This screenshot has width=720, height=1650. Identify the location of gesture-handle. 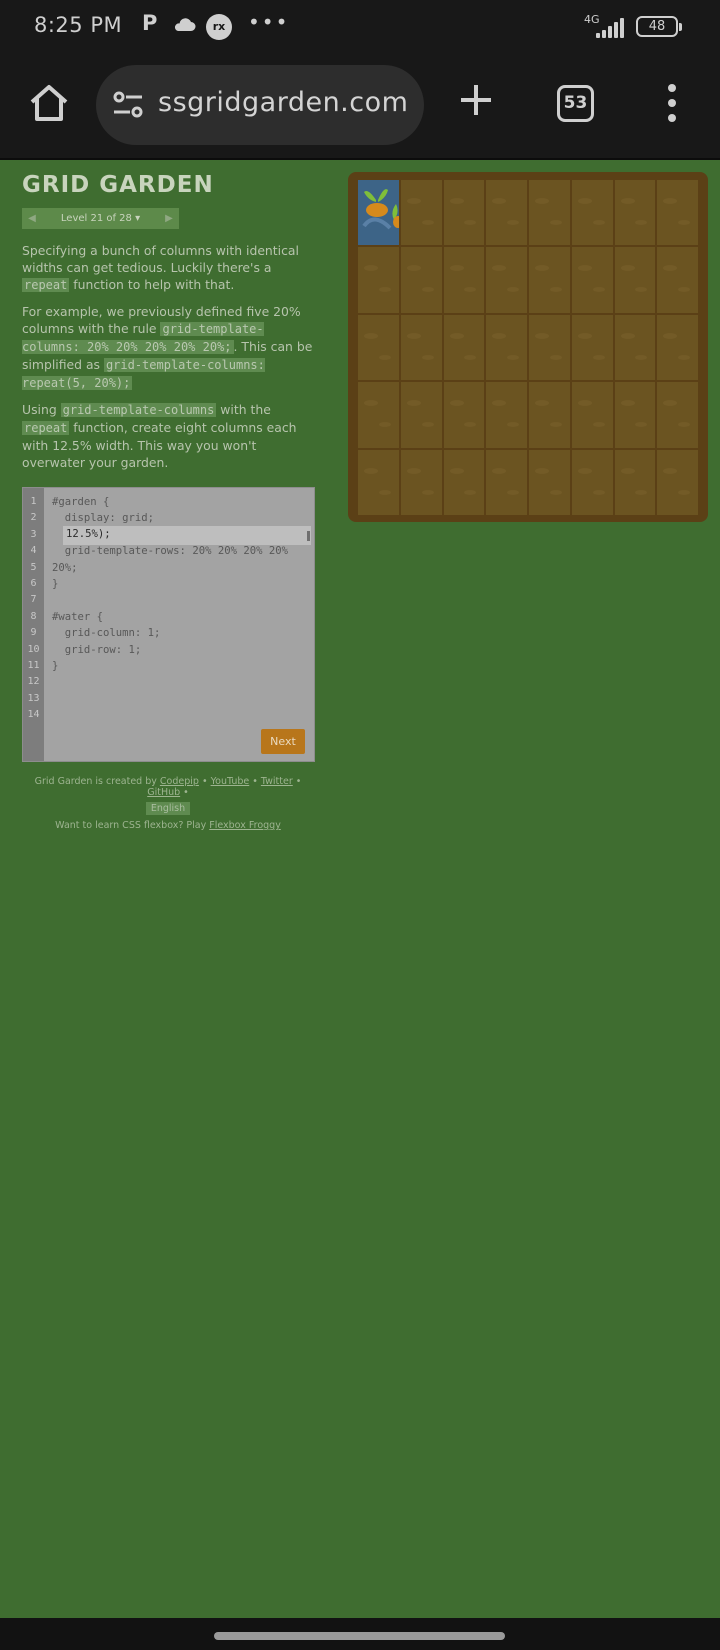
(359, 1636).